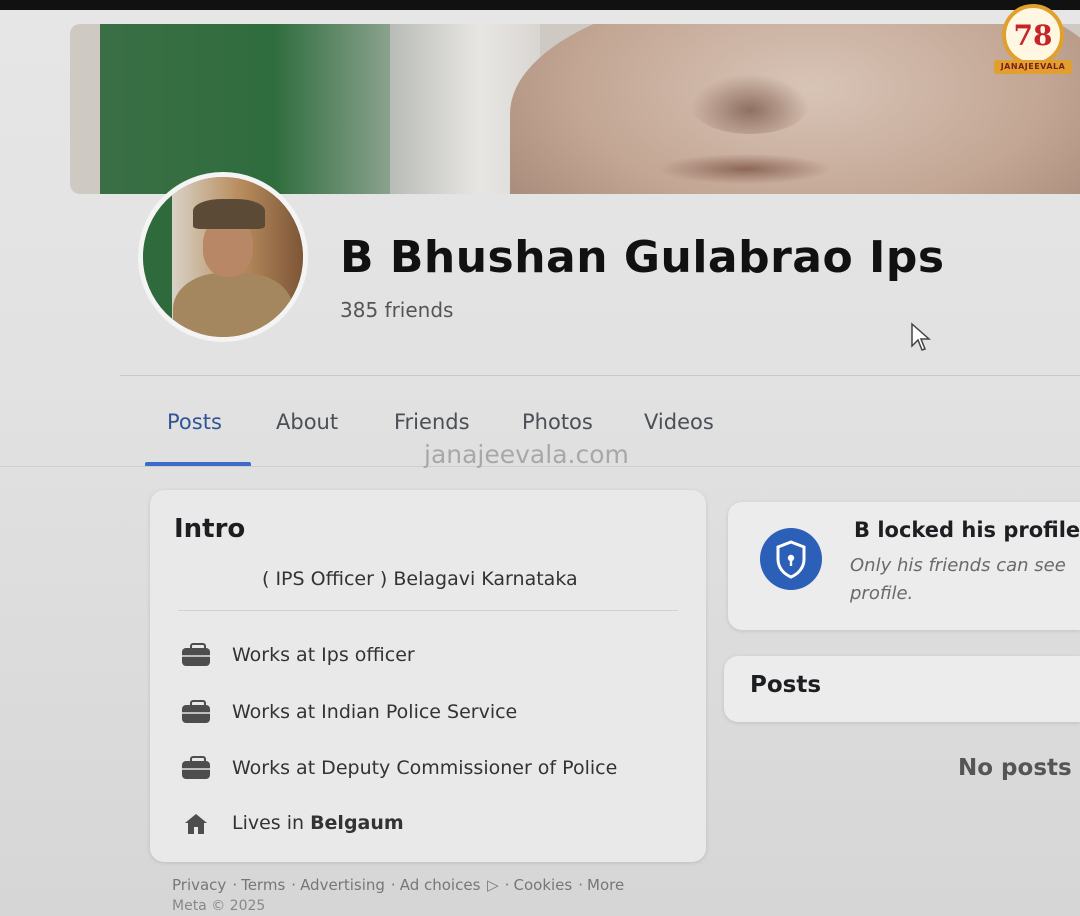 This screenshot has height=916, width=1080. Describe the element at coordinates (245, 109) in the screenshot. I see `cover-flag` at that location.